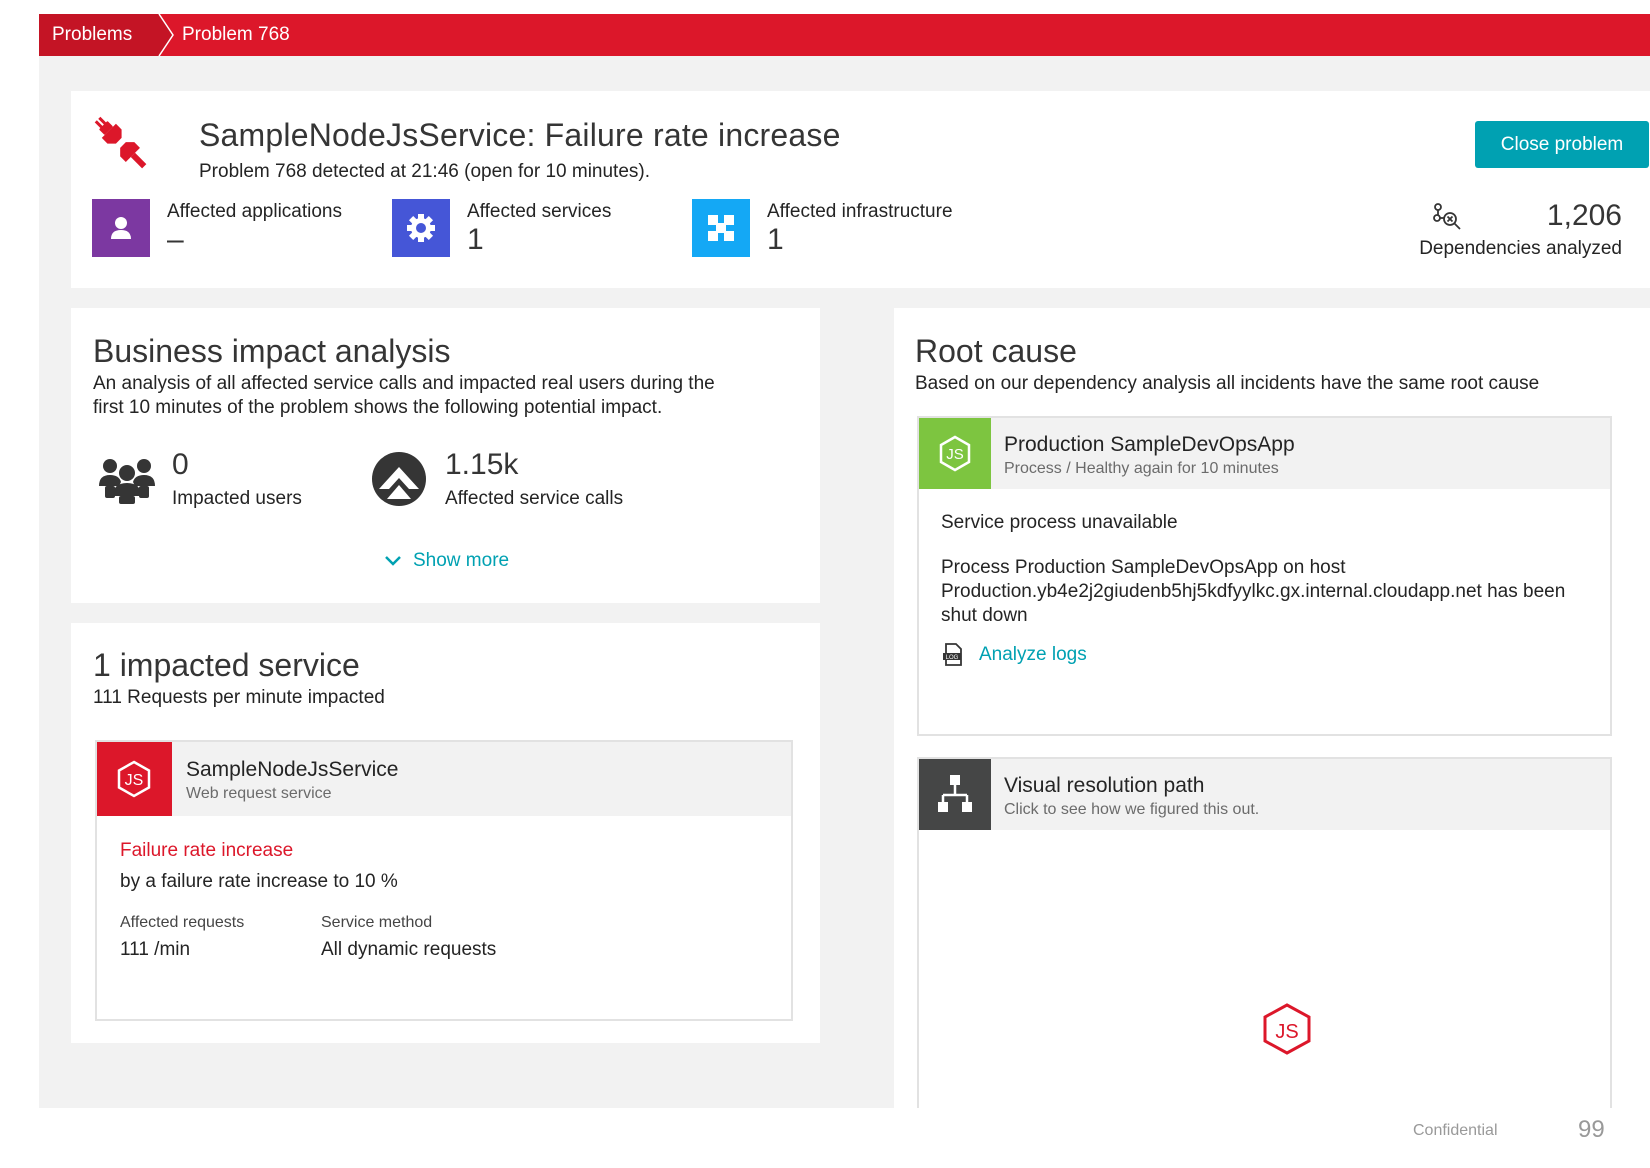 The image size is (1650, 1168). I want to click on user-icon, so click(121, 228).